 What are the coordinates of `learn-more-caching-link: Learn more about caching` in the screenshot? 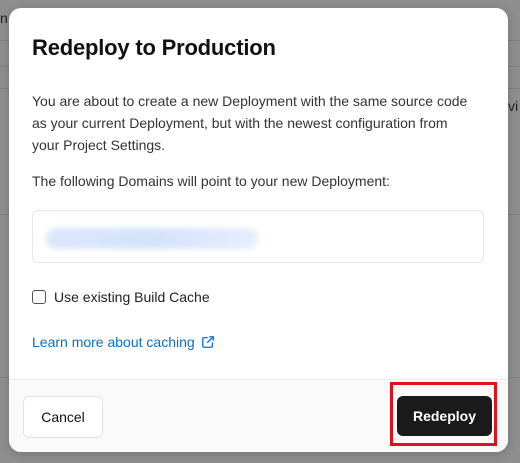 It's located at (123, 342).